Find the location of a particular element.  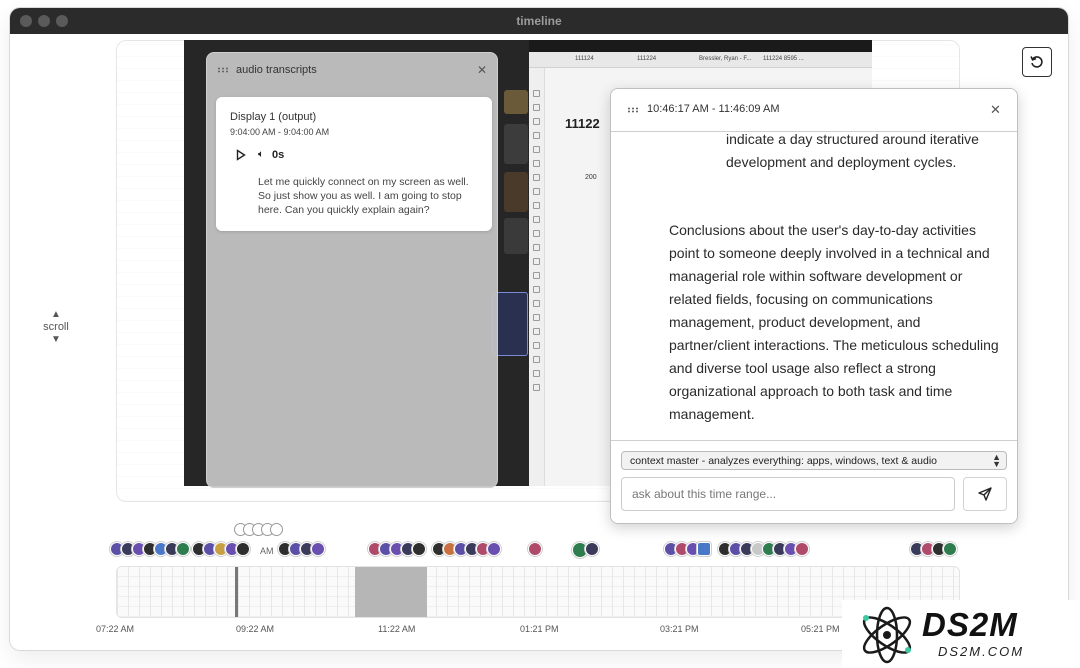

transcript-display: Display 1 (output) is located at coordinates (273, 117).